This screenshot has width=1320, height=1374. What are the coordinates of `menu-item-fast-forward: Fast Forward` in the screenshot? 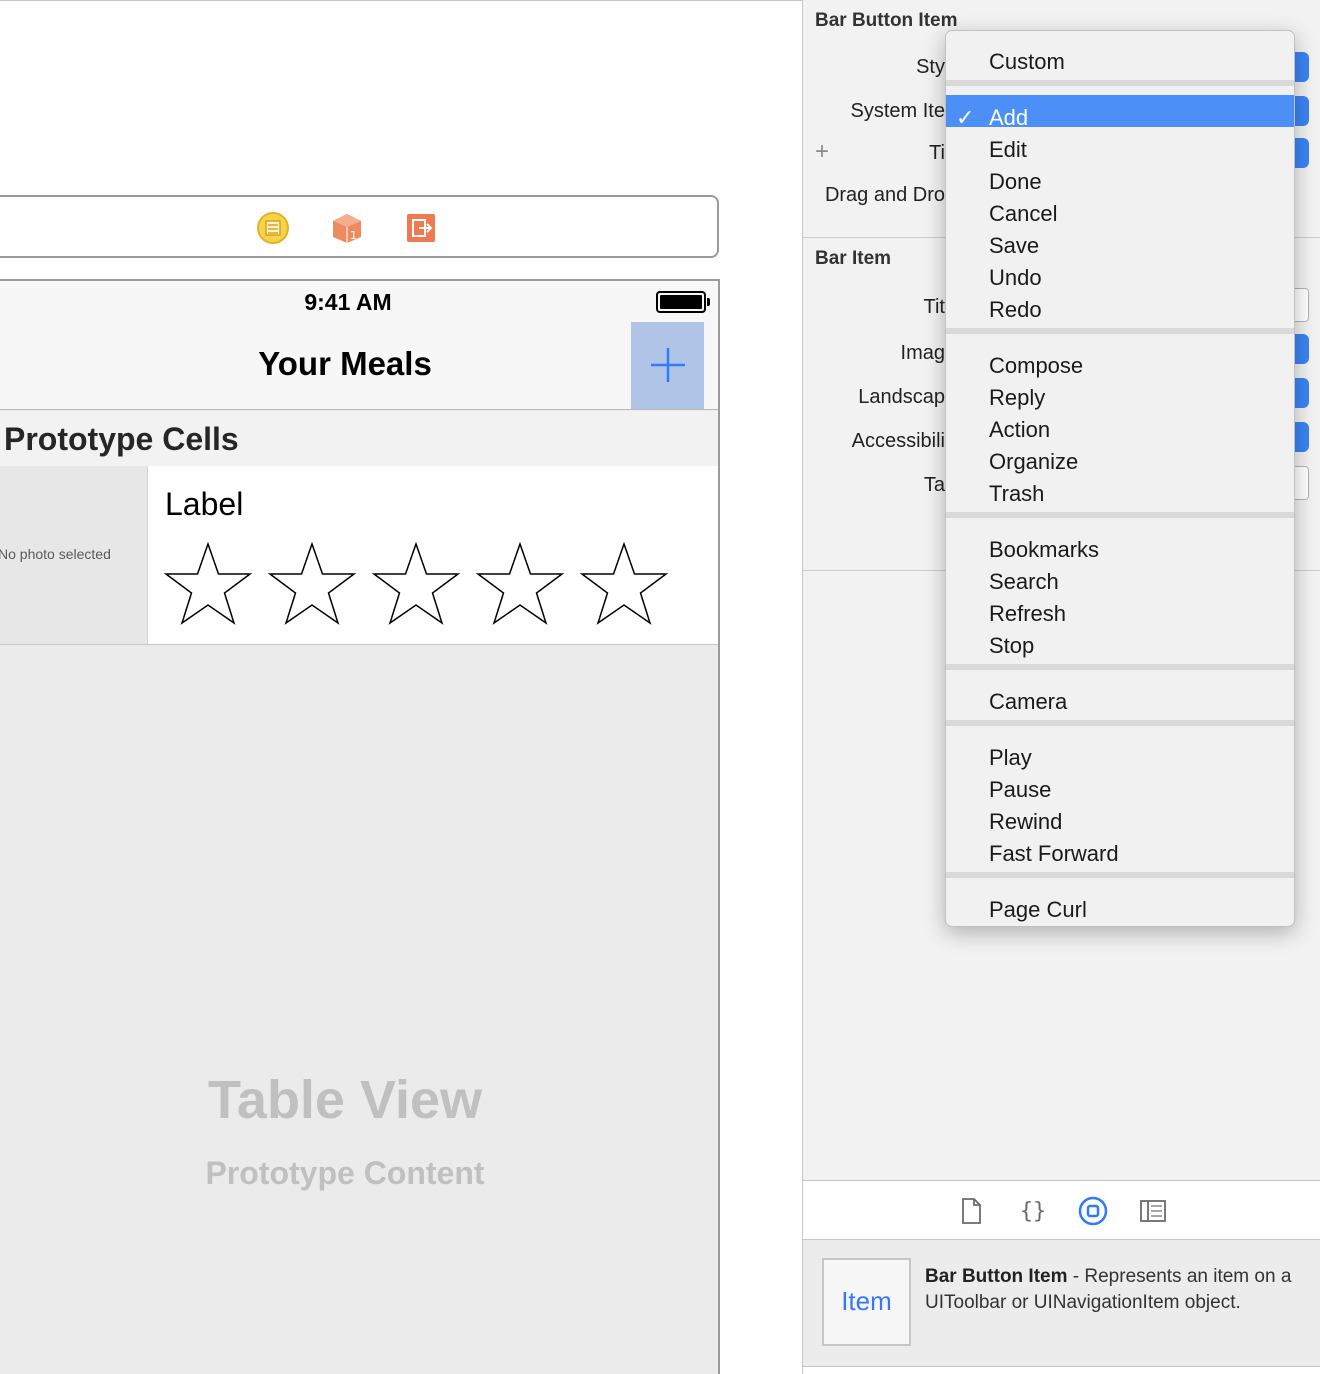 It's located at (1120, 848).